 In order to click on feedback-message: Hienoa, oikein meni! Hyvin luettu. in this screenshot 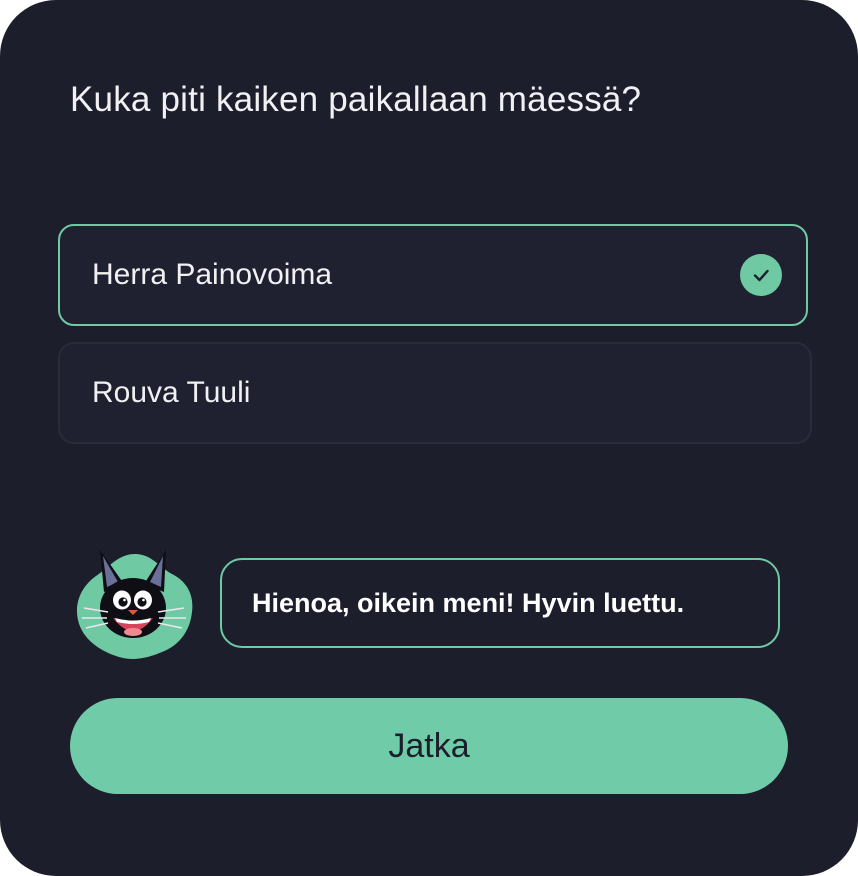, I will do `click(468, 602)`.